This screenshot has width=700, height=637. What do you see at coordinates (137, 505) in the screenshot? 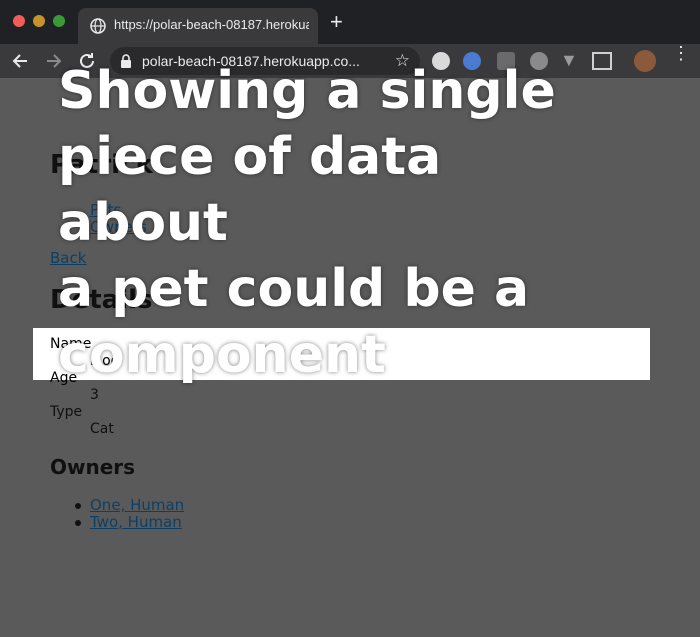
I see `owner-link-one: One, Human` at bounding box center [137, 505].